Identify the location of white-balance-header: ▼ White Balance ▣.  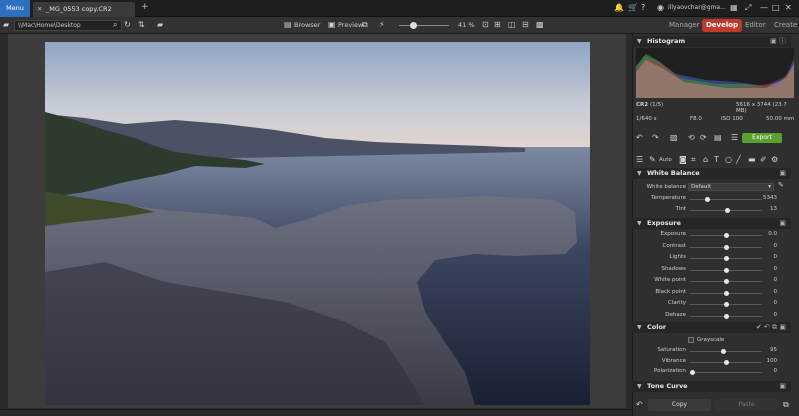
(711, 173).